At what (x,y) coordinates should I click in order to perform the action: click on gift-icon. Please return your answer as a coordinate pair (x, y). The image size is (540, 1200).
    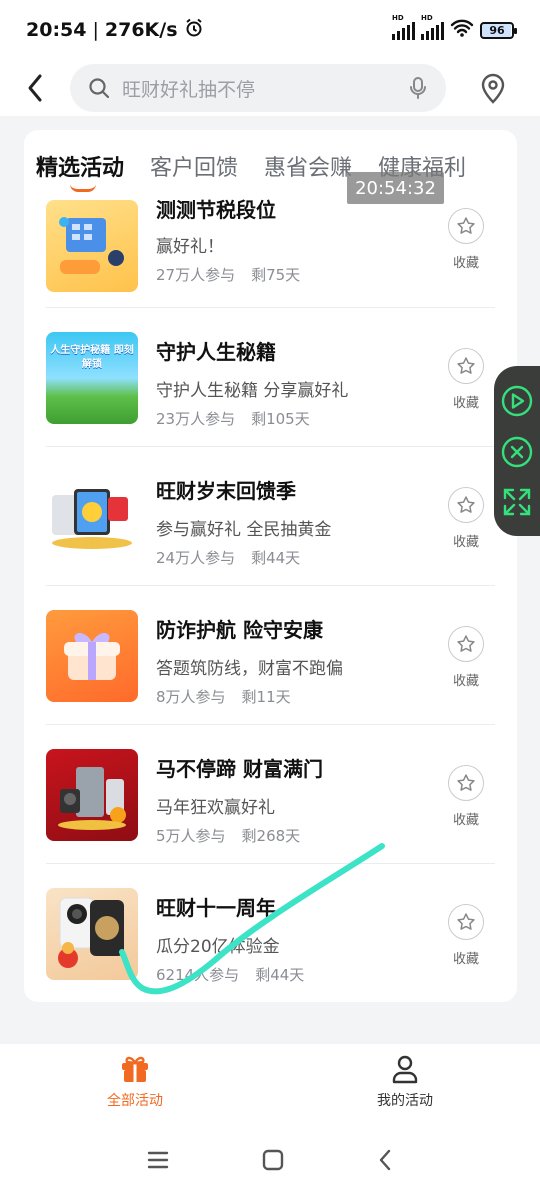
    Looking at the image, I should click on (135, 1069).